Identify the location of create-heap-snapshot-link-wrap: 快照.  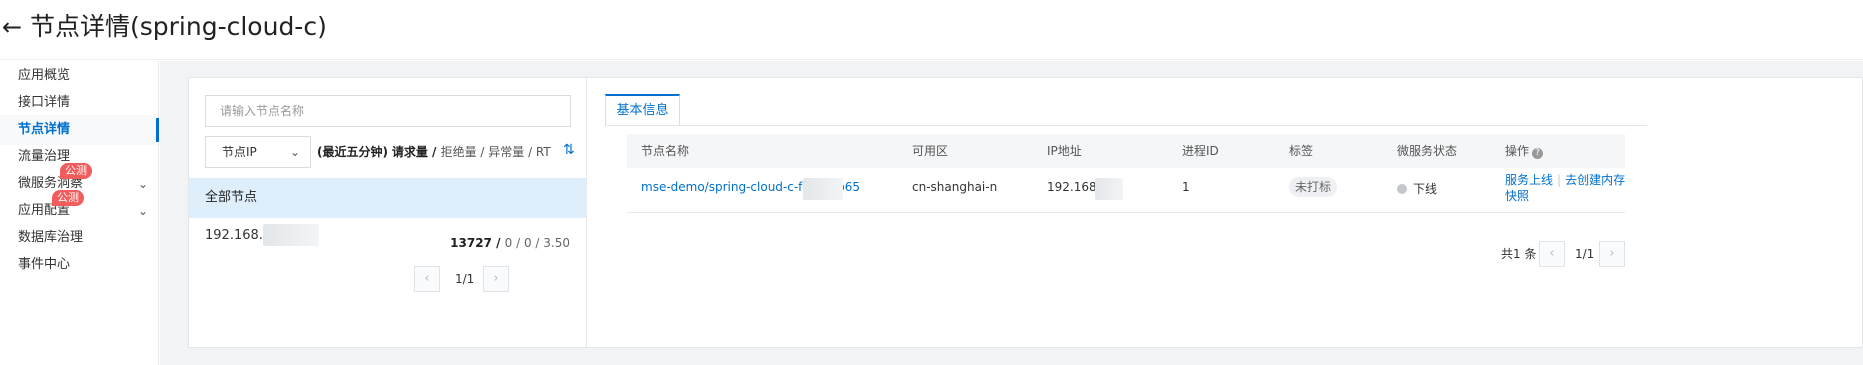
(1517, 196).